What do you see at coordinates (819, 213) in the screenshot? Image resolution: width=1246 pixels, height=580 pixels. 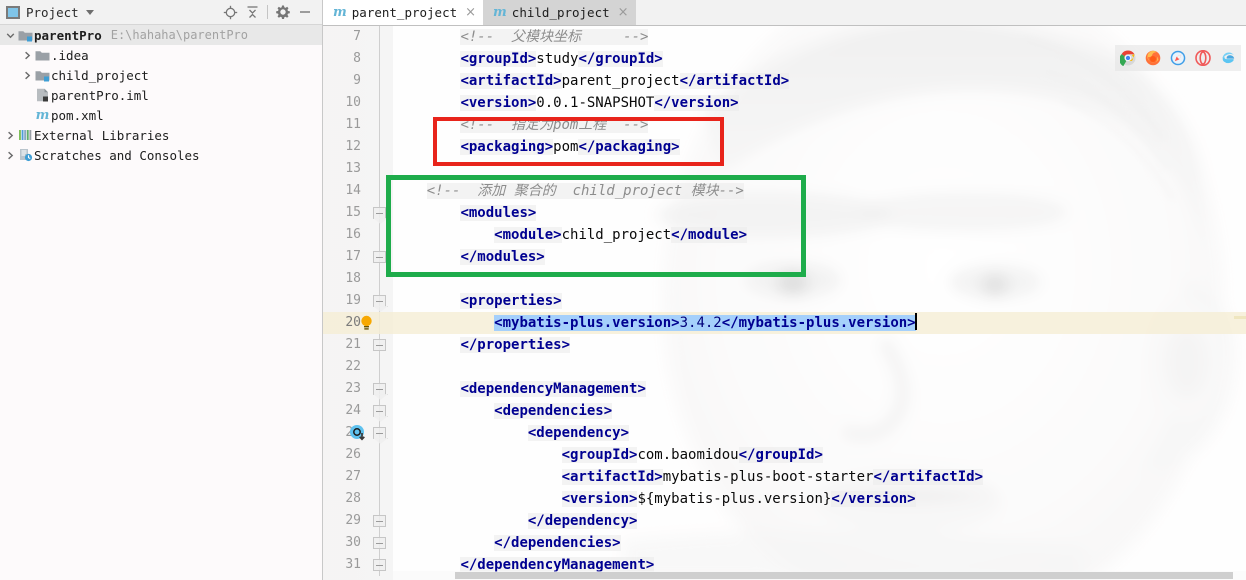 I see `code-line: <modules>` at bounding box center [819, 213].